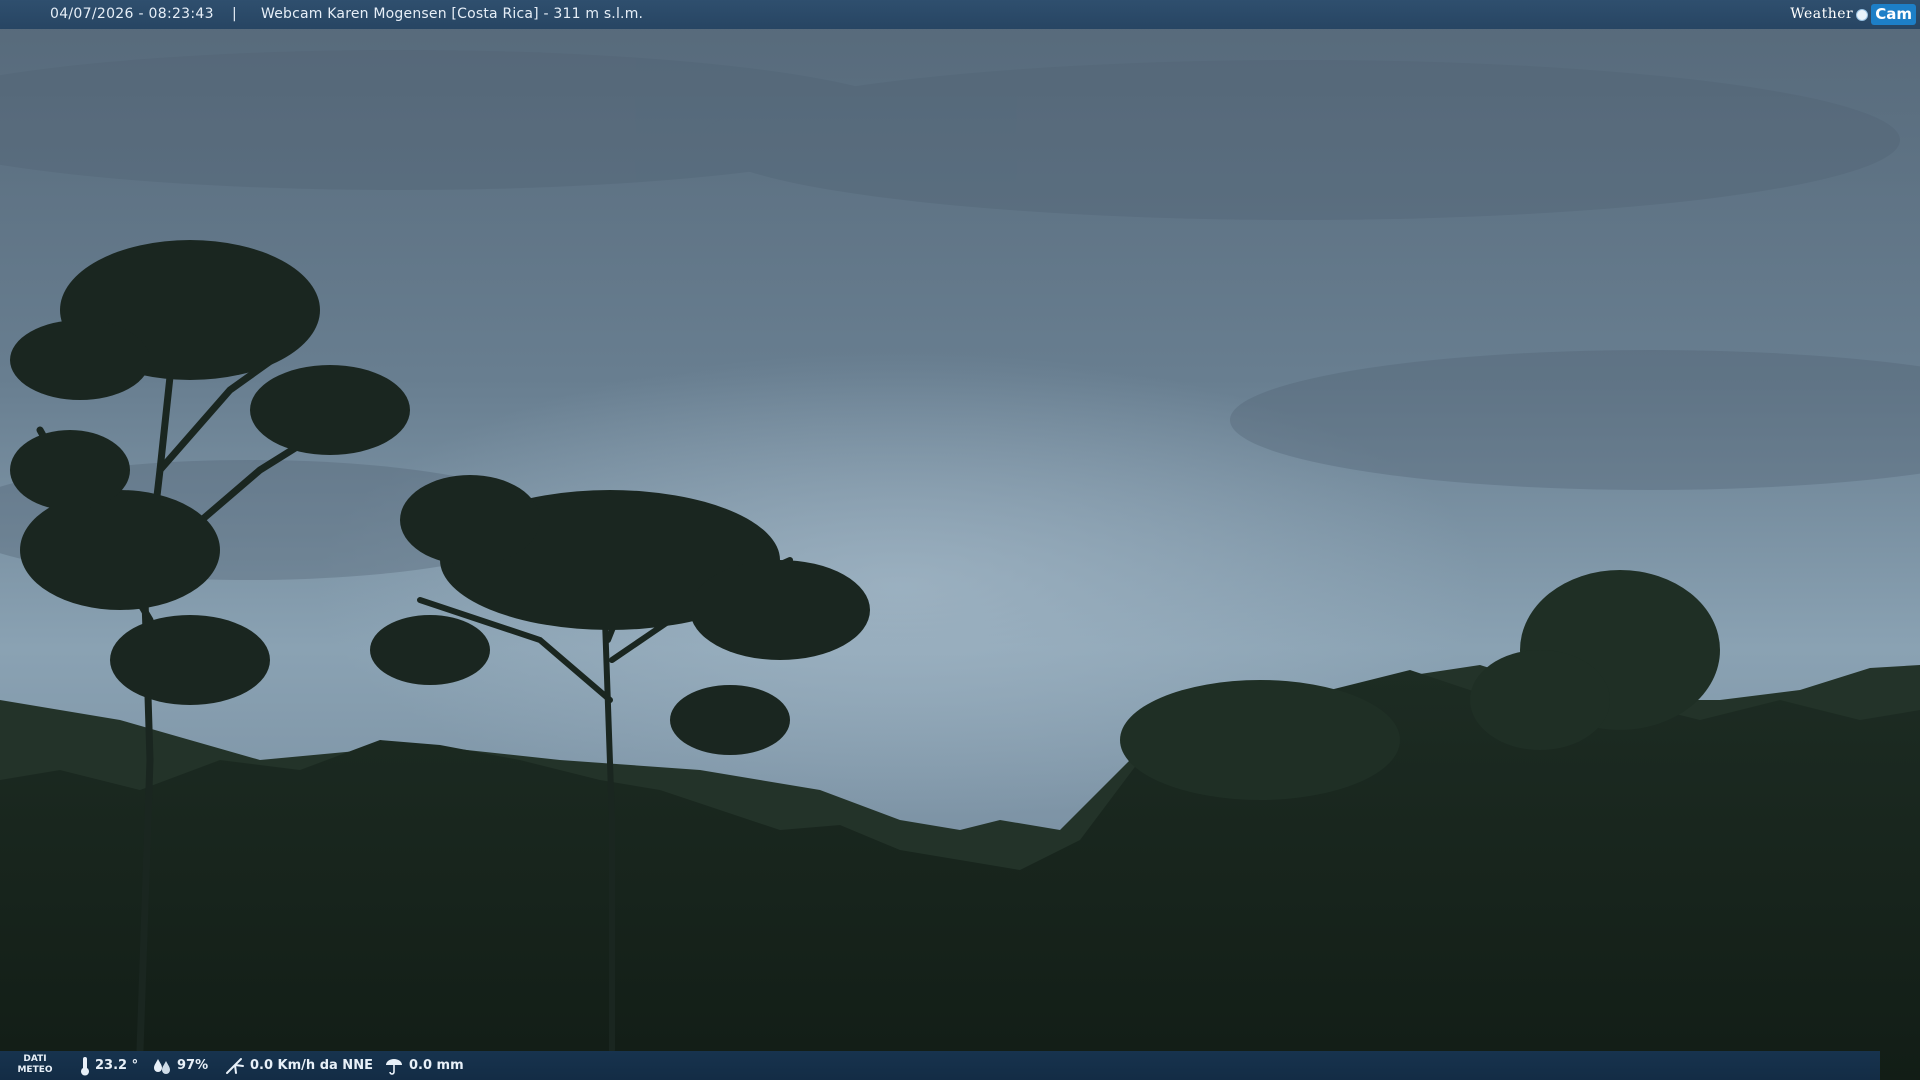 The width and height of the screenshot is (1920, 1080). I want to click on temperature-value: 23.2 °, so click(117, 1065).